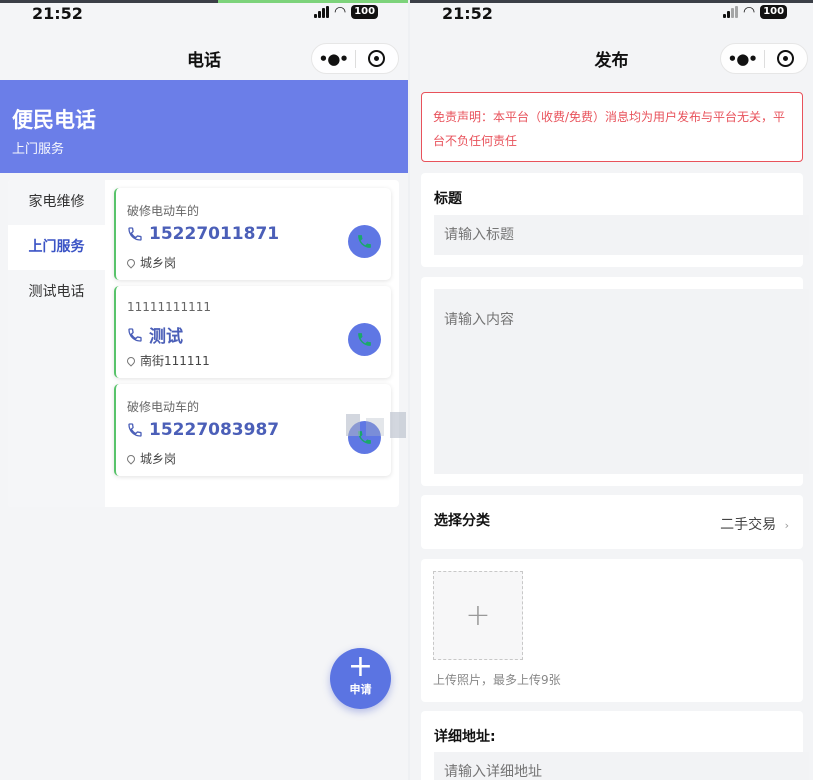  I want to click on banner-subtitle: 上门服务, so click(38, 149).